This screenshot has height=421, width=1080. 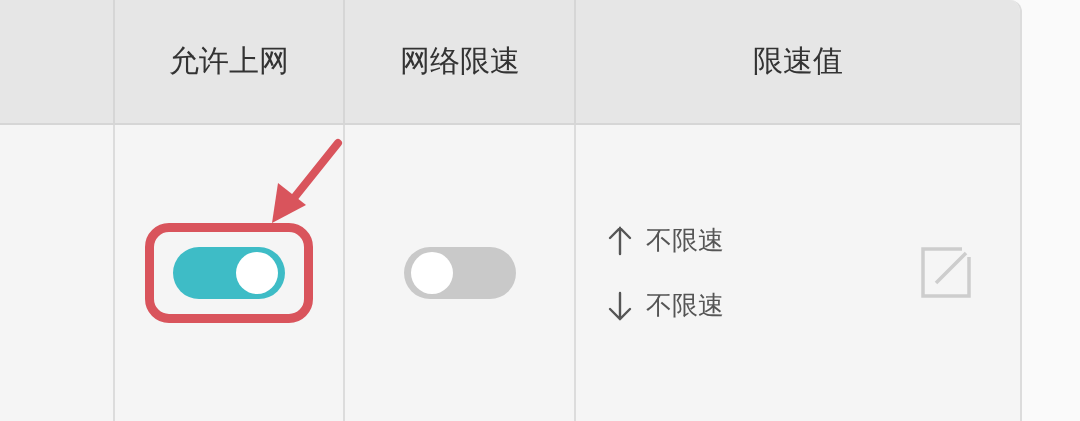 What do you see at coordinates (685, 305) in the screenshot?
I see `download-limit: 不限速` at bounding box center [685, 305].